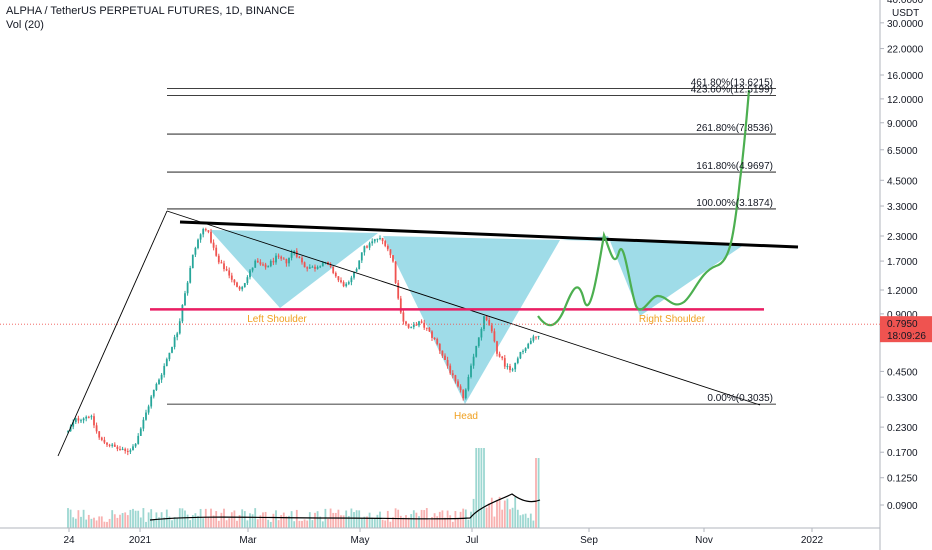 Image resolution: width=932 pixels, height=550 pixels. I want to click on time-tick-label: Nov, so click(704, 540).